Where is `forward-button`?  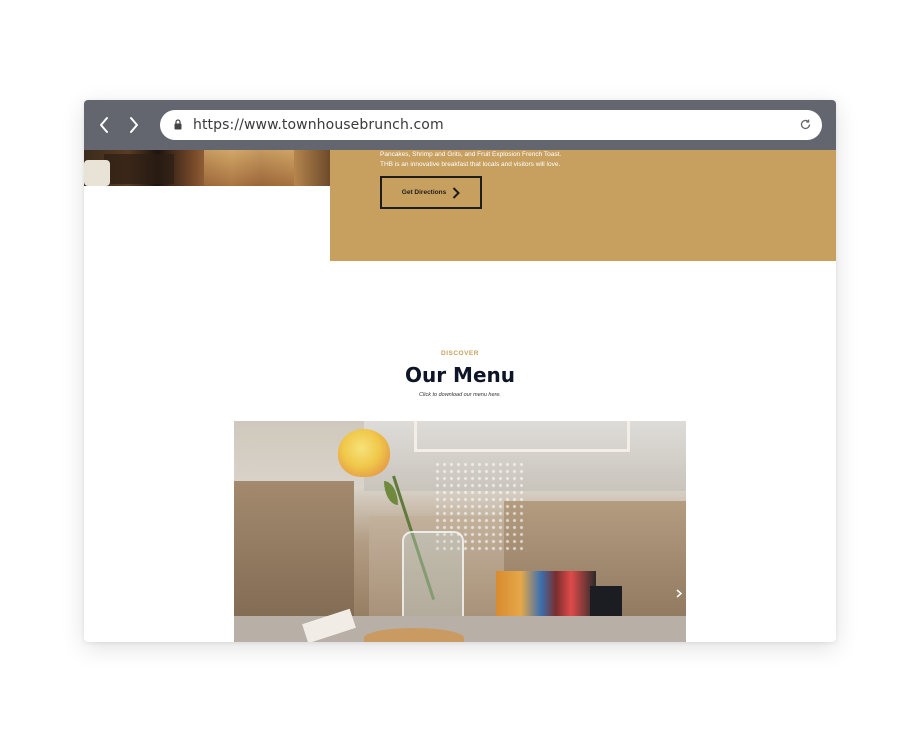 forward-button is located at coordinates (134, 125).